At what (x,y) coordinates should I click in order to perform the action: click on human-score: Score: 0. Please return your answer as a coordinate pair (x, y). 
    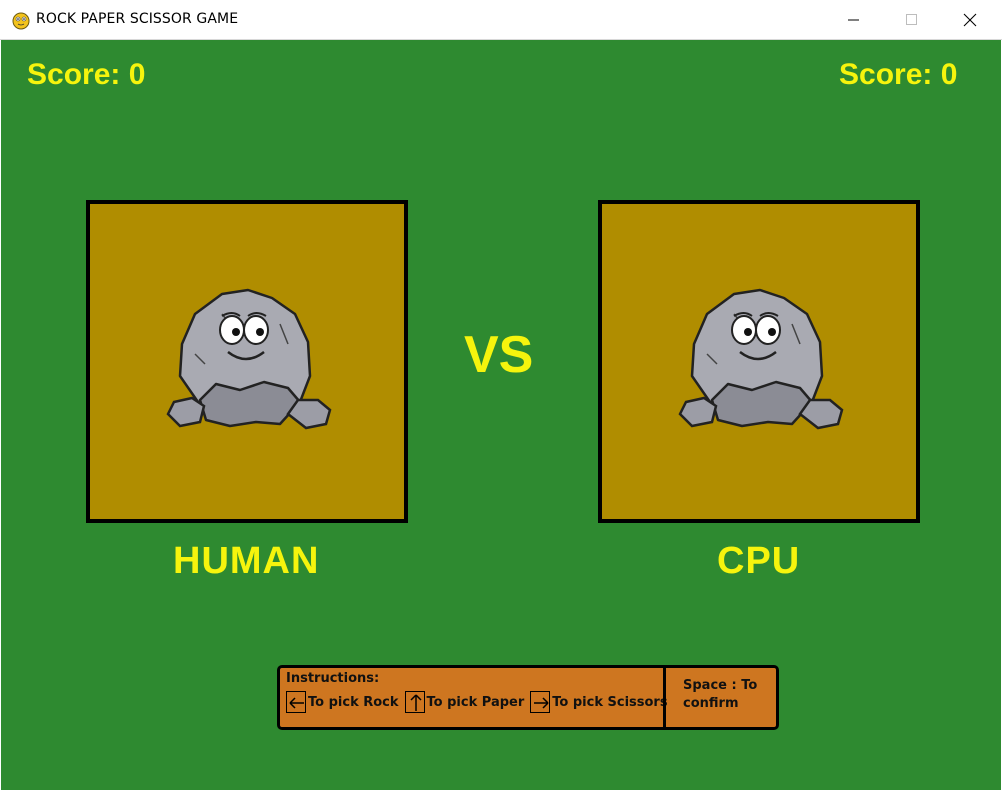
    Looking at the image, I should click on (86, 74).